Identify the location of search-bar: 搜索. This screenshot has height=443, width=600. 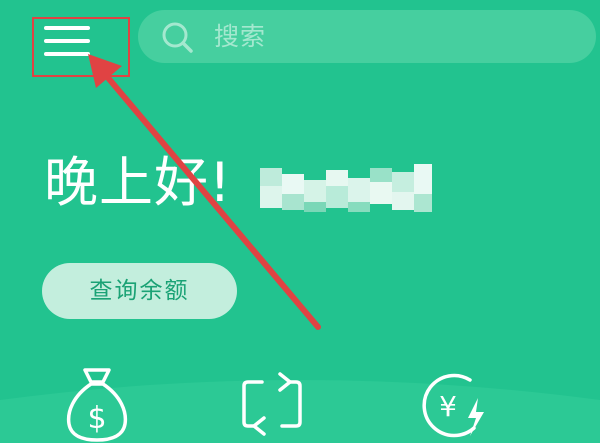
(367, 36).